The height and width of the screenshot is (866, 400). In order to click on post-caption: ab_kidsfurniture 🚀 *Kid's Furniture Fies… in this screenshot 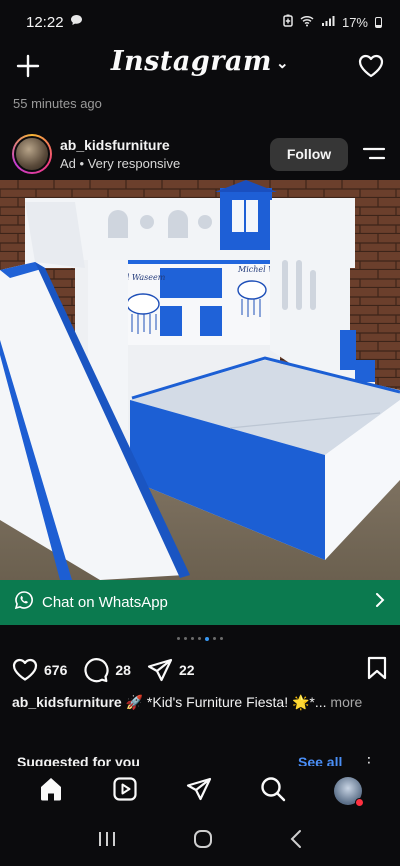, I will do `click(201, 702)`.